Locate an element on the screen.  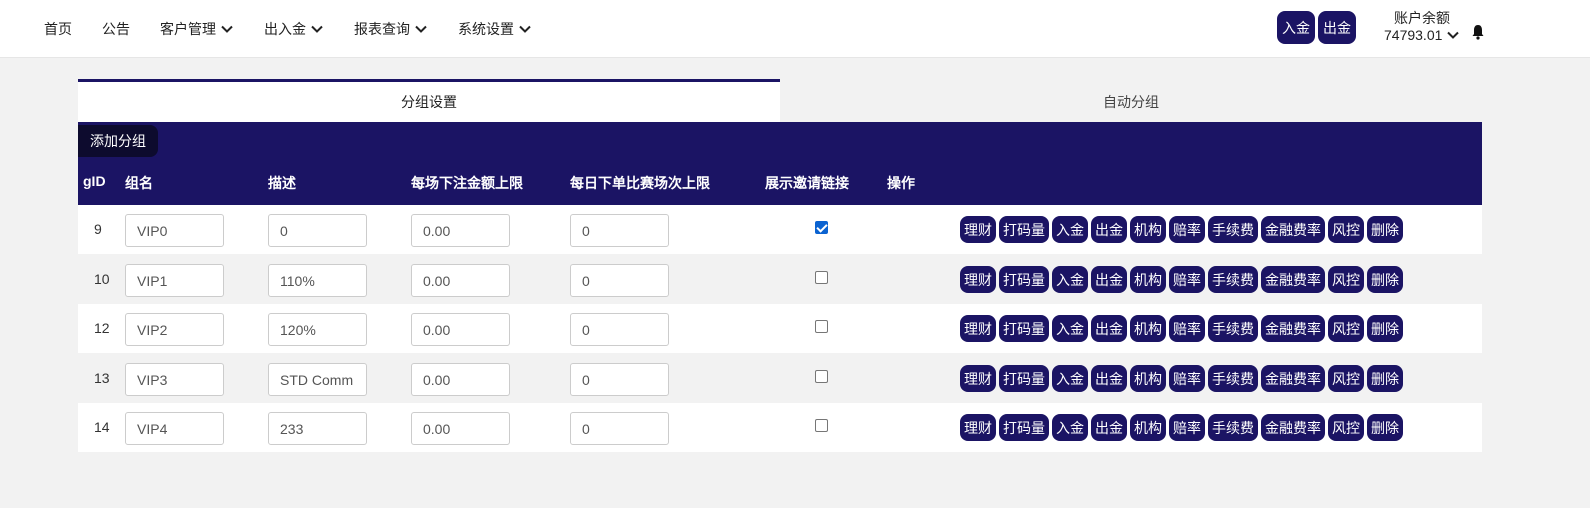
nav-reports: 报表查询 is located at coordinates (391, 29).